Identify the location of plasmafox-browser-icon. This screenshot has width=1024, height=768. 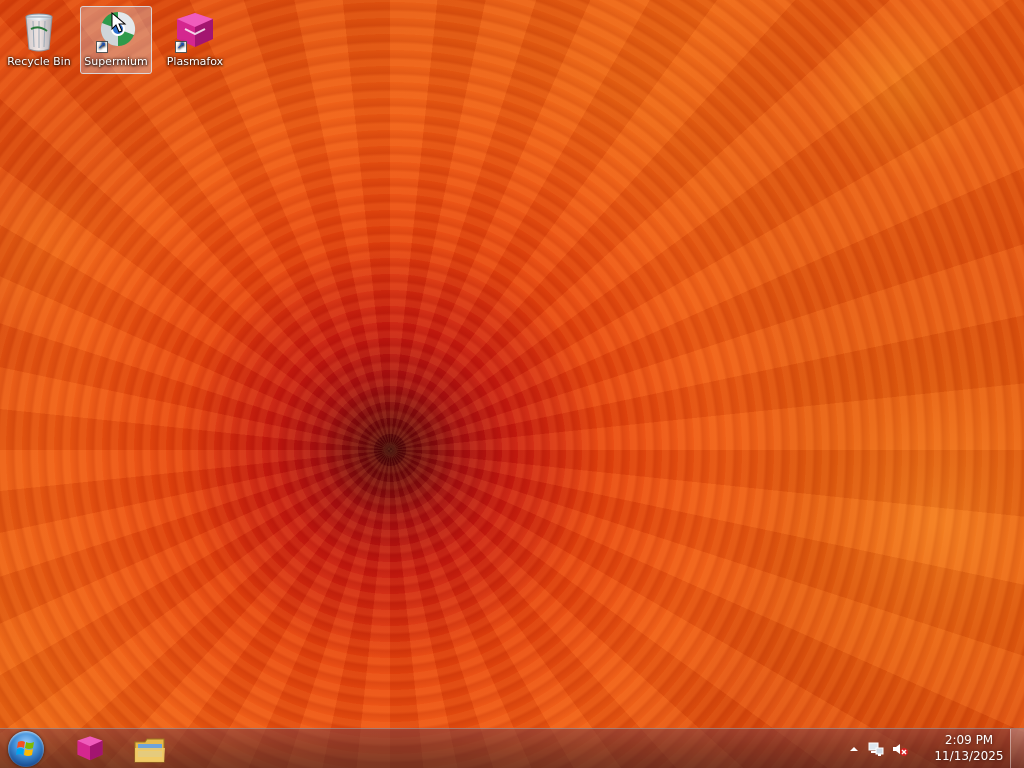
(90, 751).